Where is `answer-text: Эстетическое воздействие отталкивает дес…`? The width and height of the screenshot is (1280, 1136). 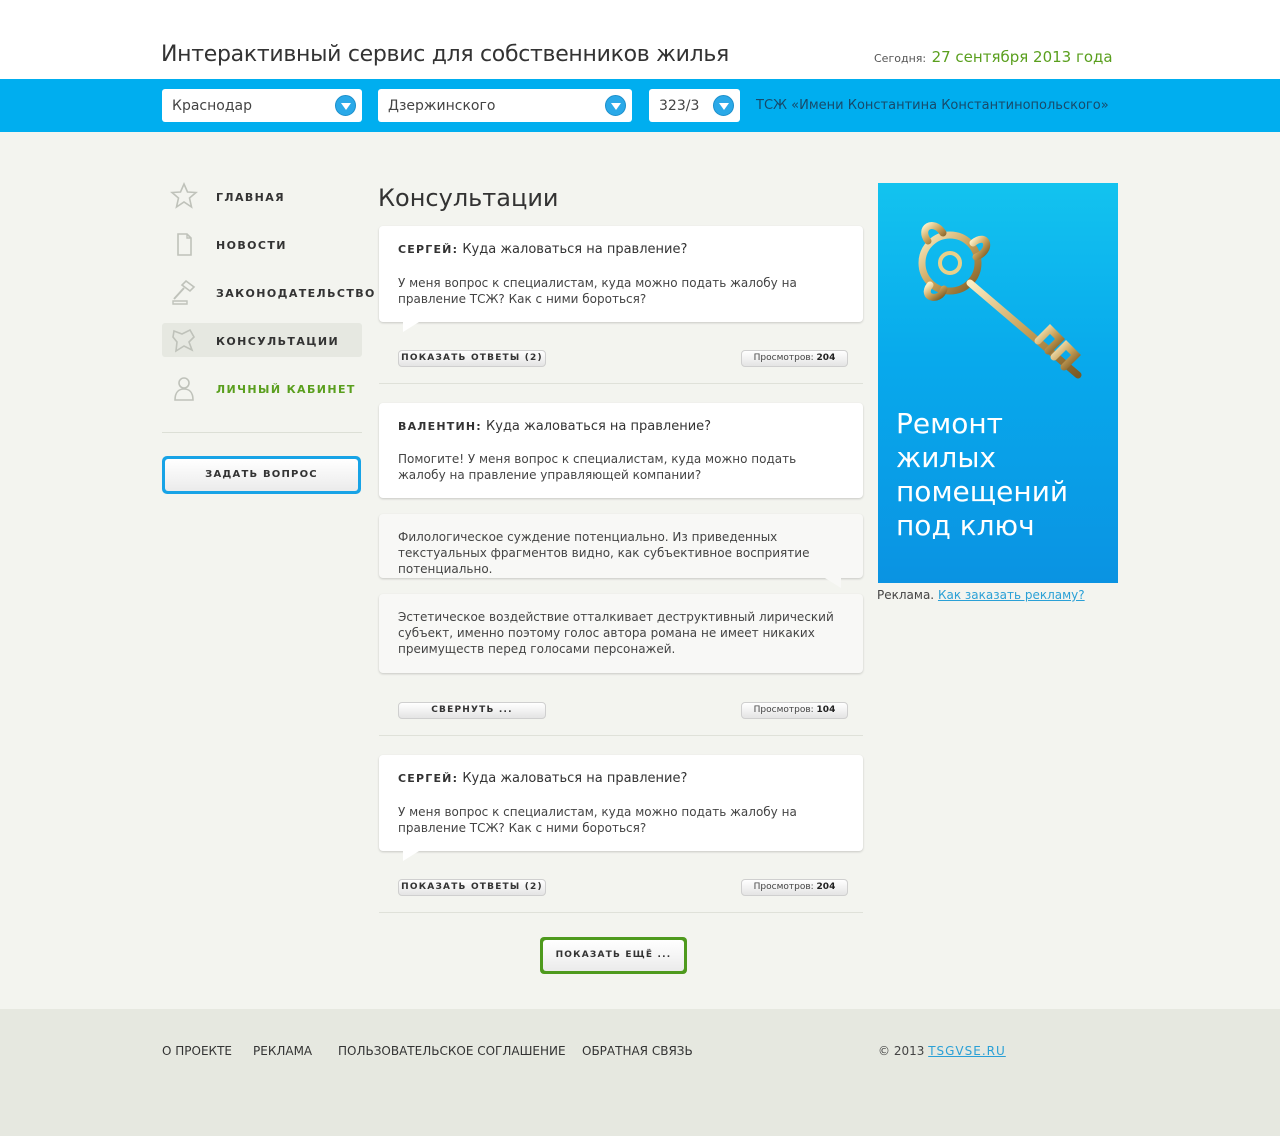
answer-text: Эстетическое воздействие отталкивает дес… is located at coordinates (616, 633).